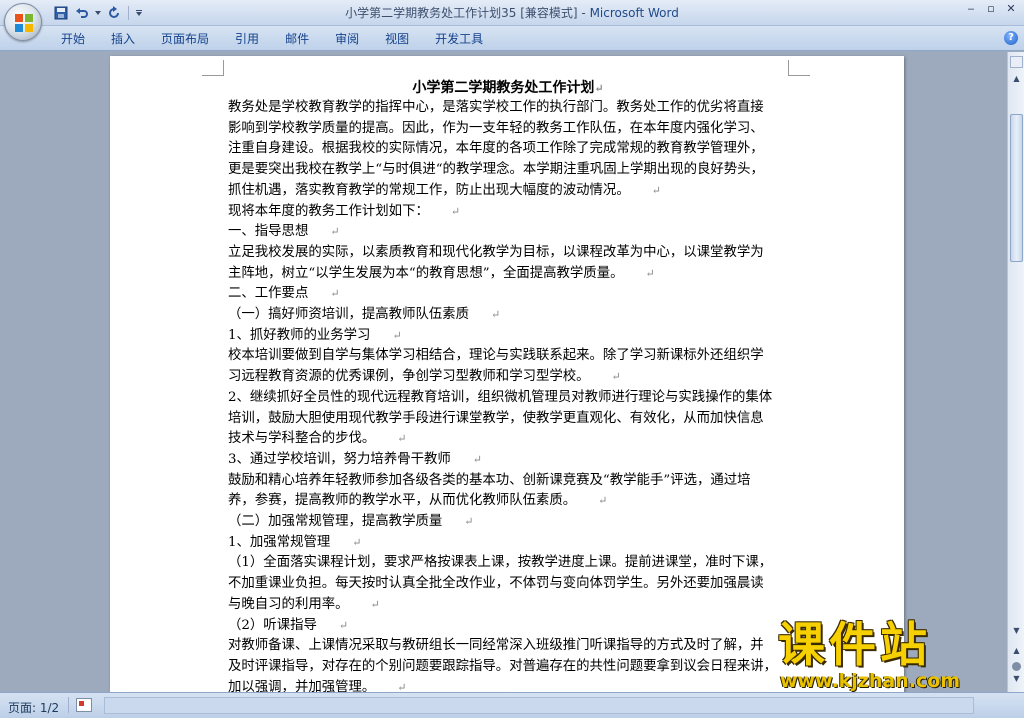 This screenshot has width=1024, height=718. Describe the element at coordinates (496, 128) in the screenshot. I see `document-line-text: 影响到学校教学质量的提高。因此，作为一支年轻的教务工作队伍，在本年度内强化学习、` at that location.